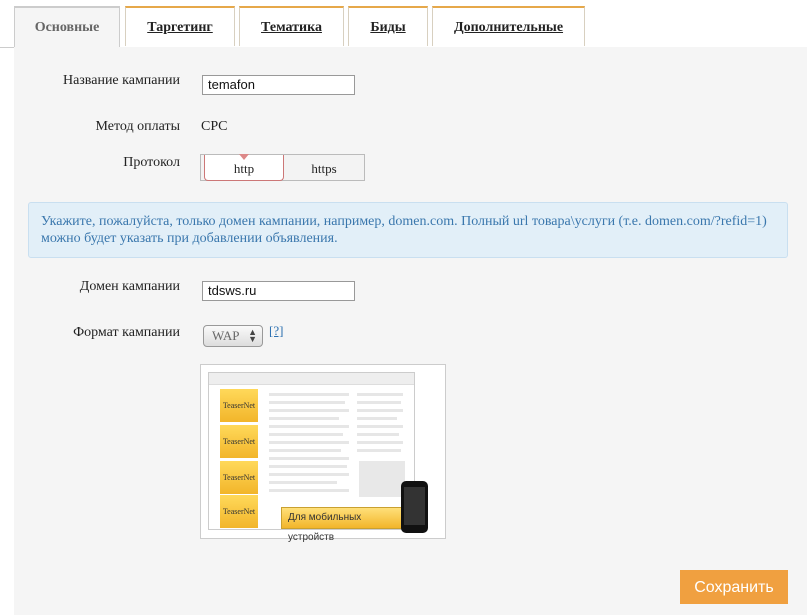 This screenshot has width=807, height=615. What do you see at coordinates (126, 332) in the screenshot?
I see `format-label: Формат кампании` at bounding box center [126, 332].